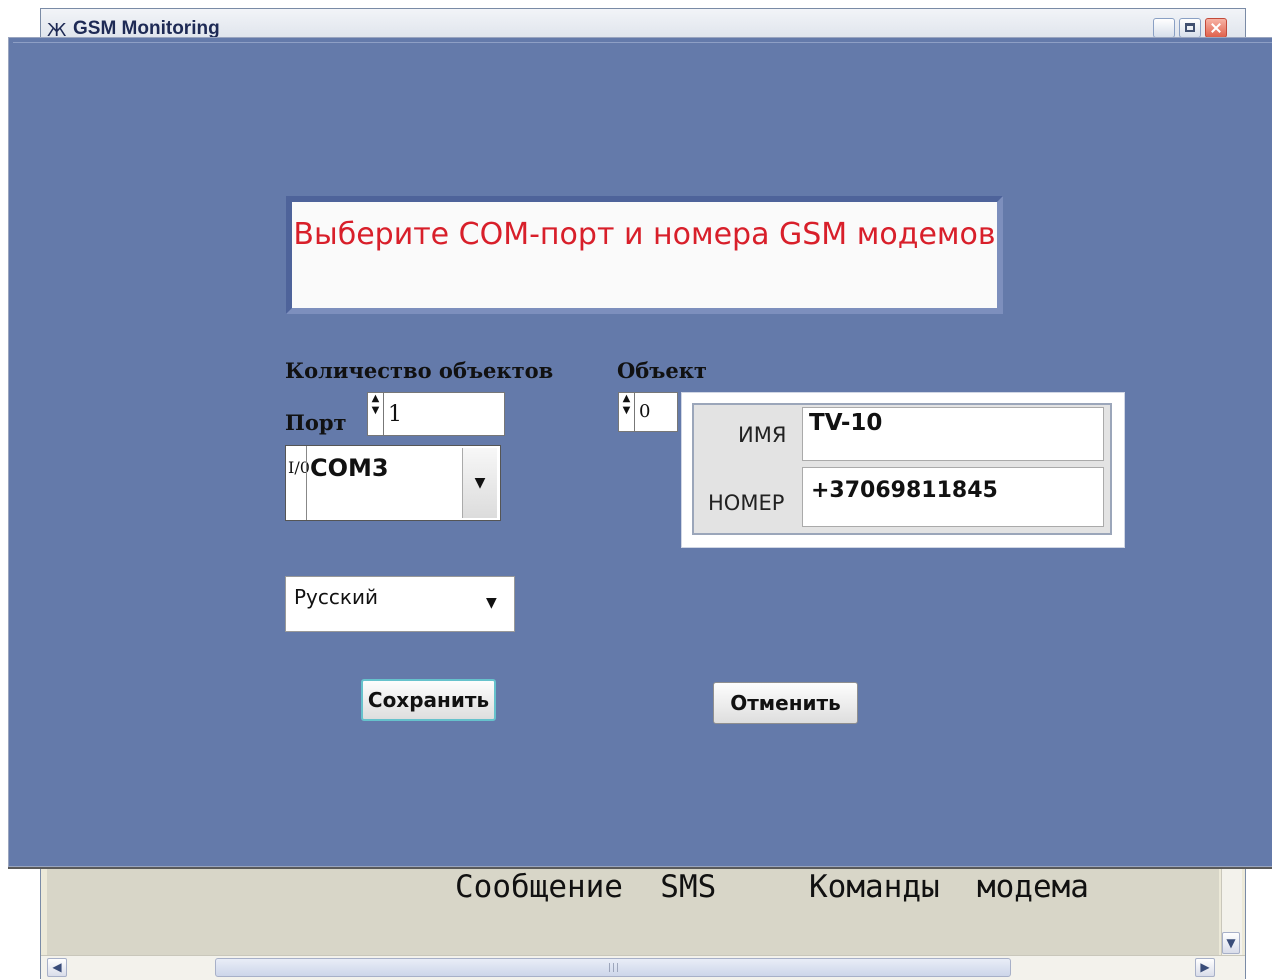 The width and height of the screenshot is (1272, 980). I want to click on com-port-select: I/0 COM3 ▼, so click(393, 483).